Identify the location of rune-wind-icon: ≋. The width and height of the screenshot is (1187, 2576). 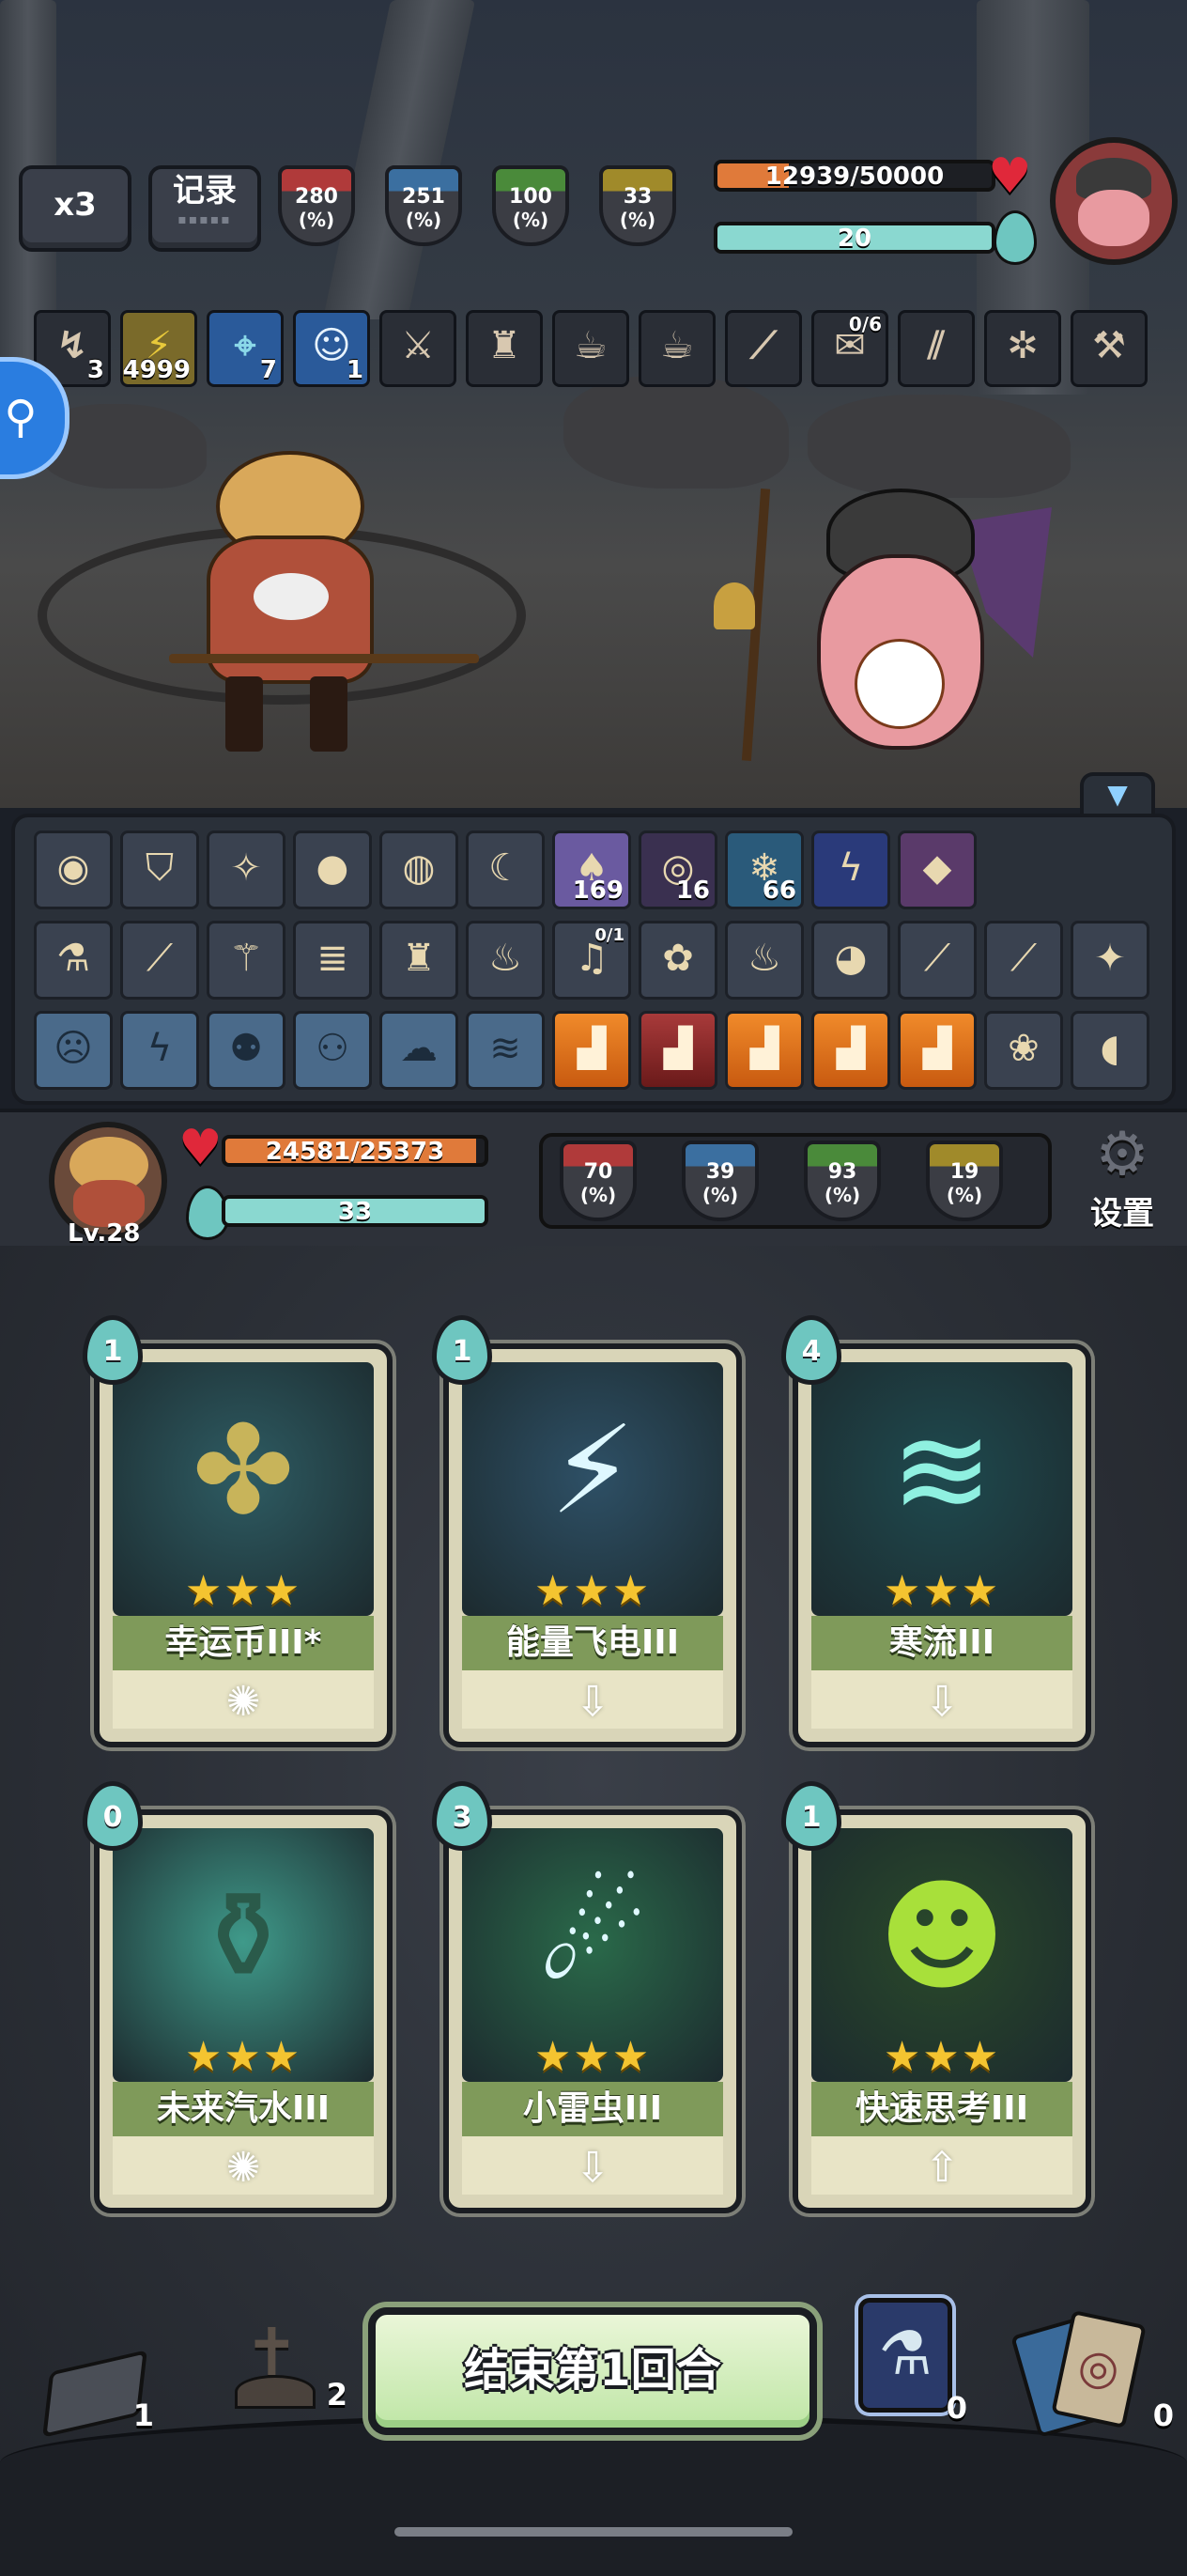
(505, 1048).